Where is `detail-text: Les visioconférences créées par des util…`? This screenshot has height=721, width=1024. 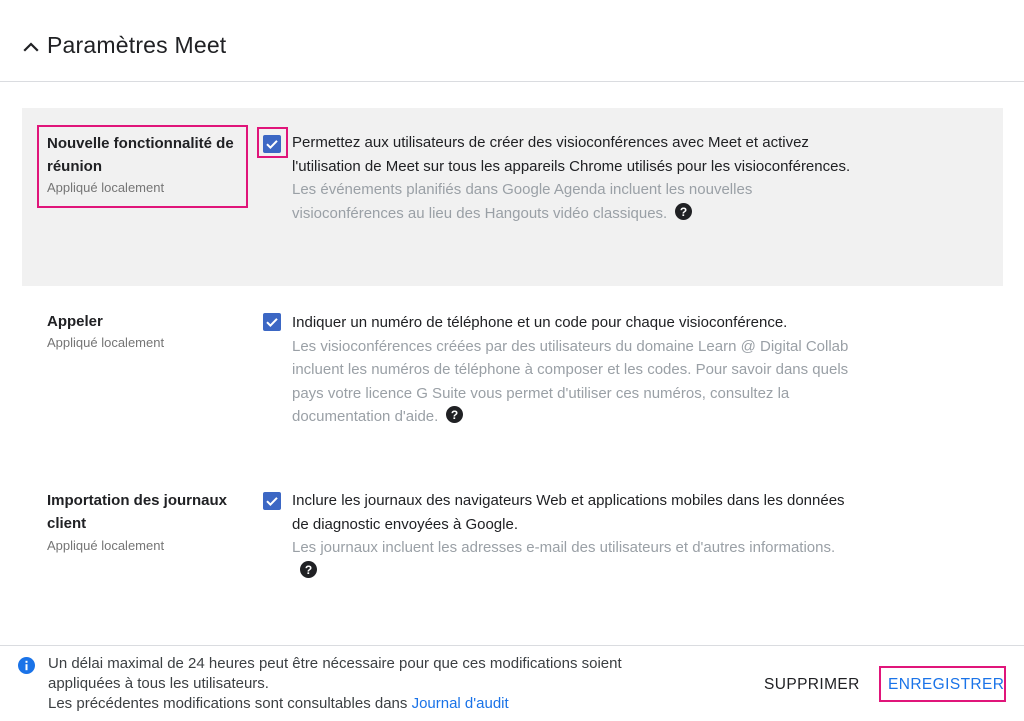 detail-text: Les visioconférences créées par des util… is located at coordinates (570, 381).